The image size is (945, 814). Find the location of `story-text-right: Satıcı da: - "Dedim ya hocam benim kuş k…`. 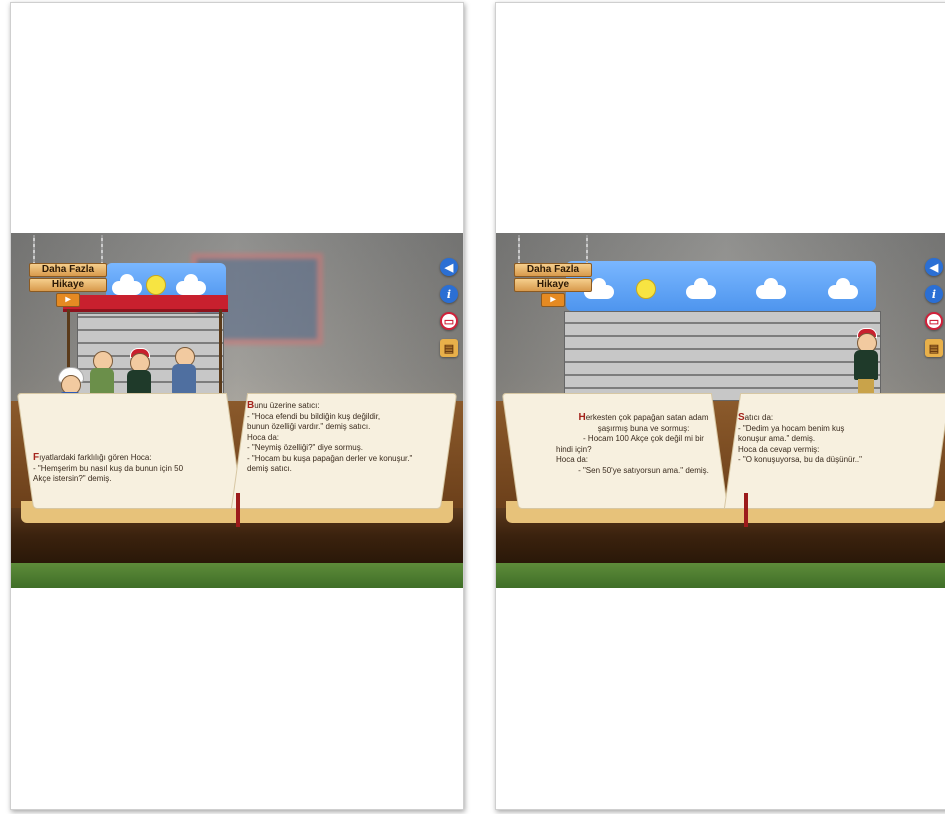

story-text-right: Satıcı da: - "Dedim ya hocam benim kuş k… is located at coordinates (800, 438).